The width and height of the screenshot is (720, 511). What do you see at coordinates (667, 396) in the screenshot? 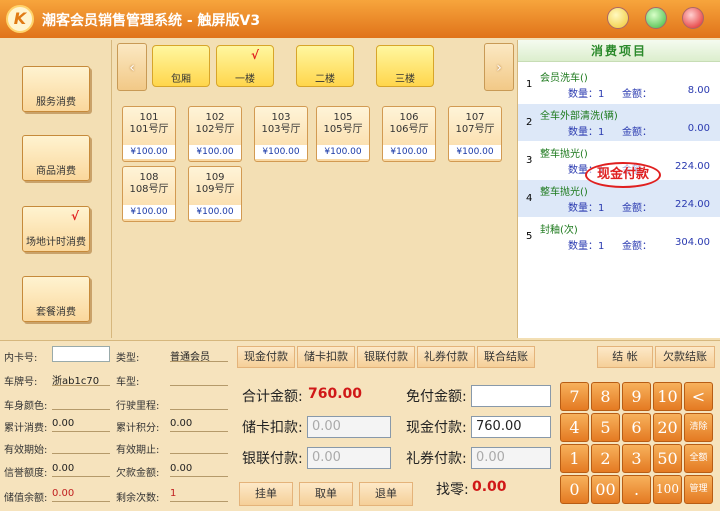
I see `key-10: 10` at bounding box center [667, 396].